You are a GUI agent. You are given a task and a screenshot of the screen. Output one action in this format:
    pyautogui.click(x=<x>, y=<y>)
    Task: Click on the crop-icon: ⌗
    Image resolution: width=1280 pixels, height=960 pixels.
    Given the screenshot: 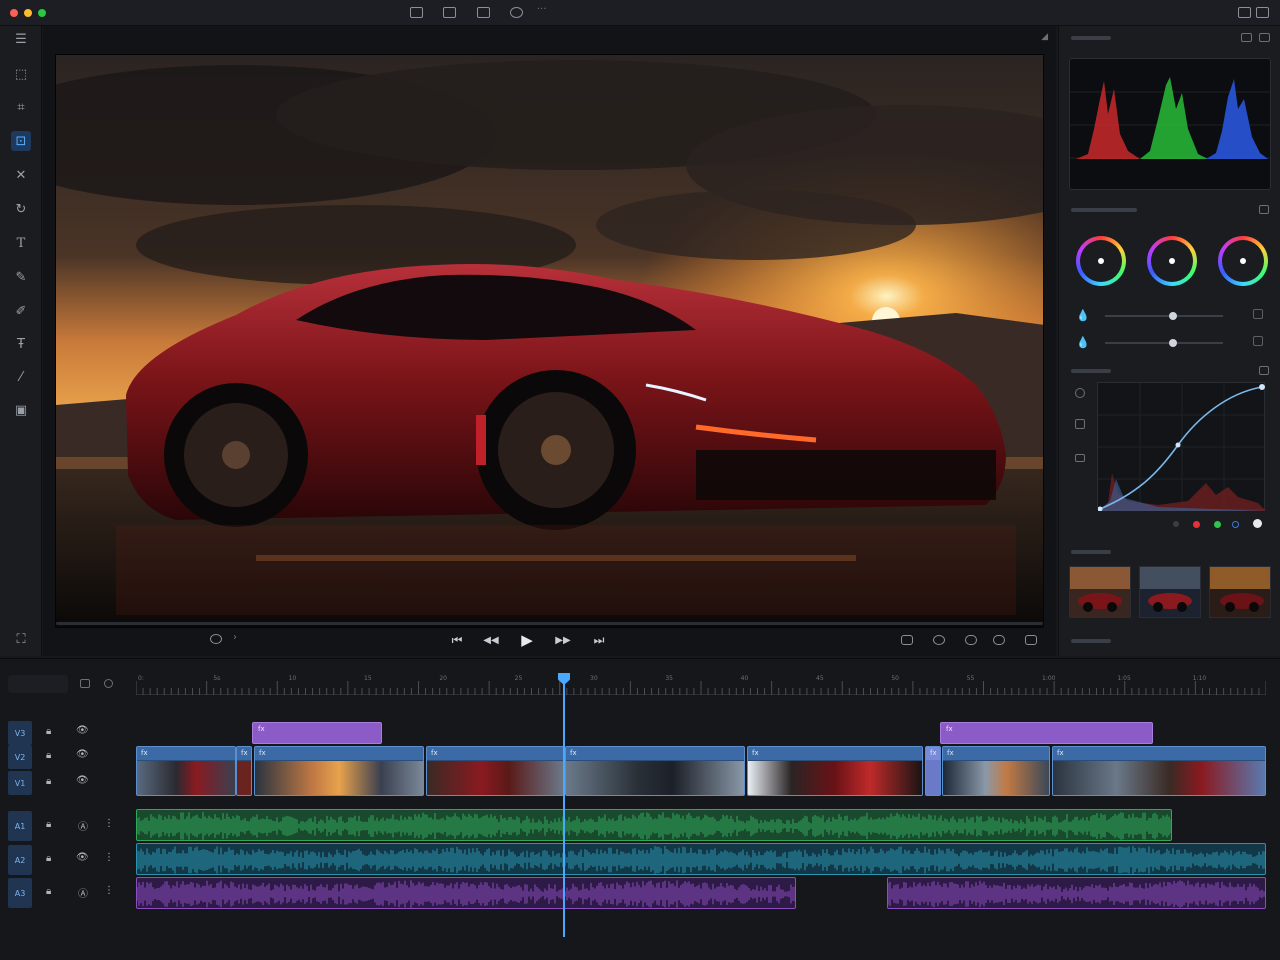 What is the action you would take?
    pyautogui.click(x=21, y=107)
    